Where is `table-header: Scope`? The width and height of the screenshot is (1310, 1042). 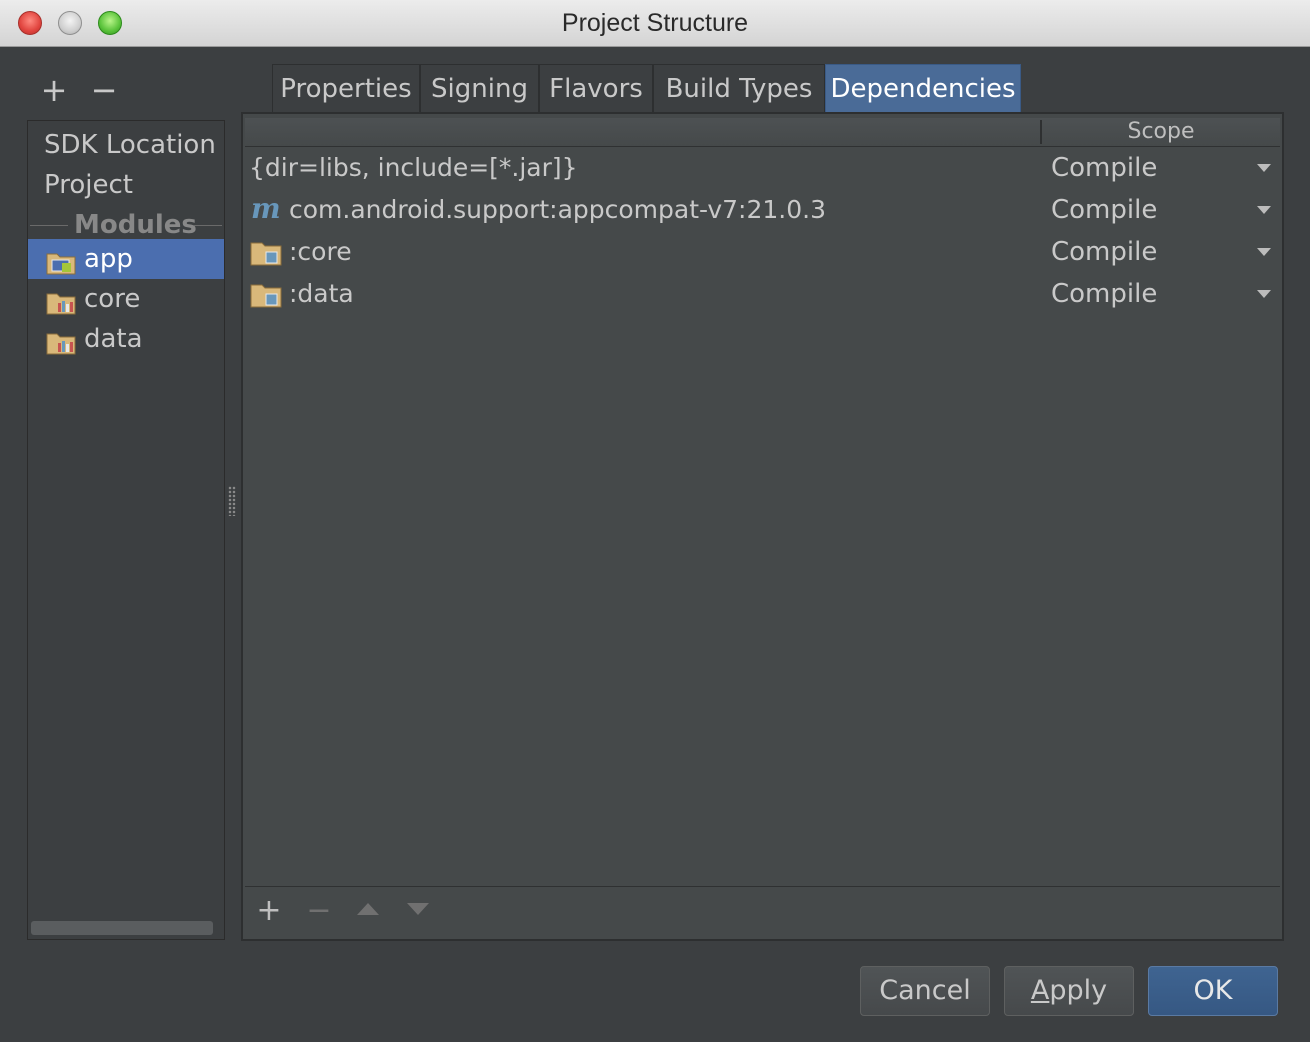
table-header: Scope is located at coordinates (762, 132).